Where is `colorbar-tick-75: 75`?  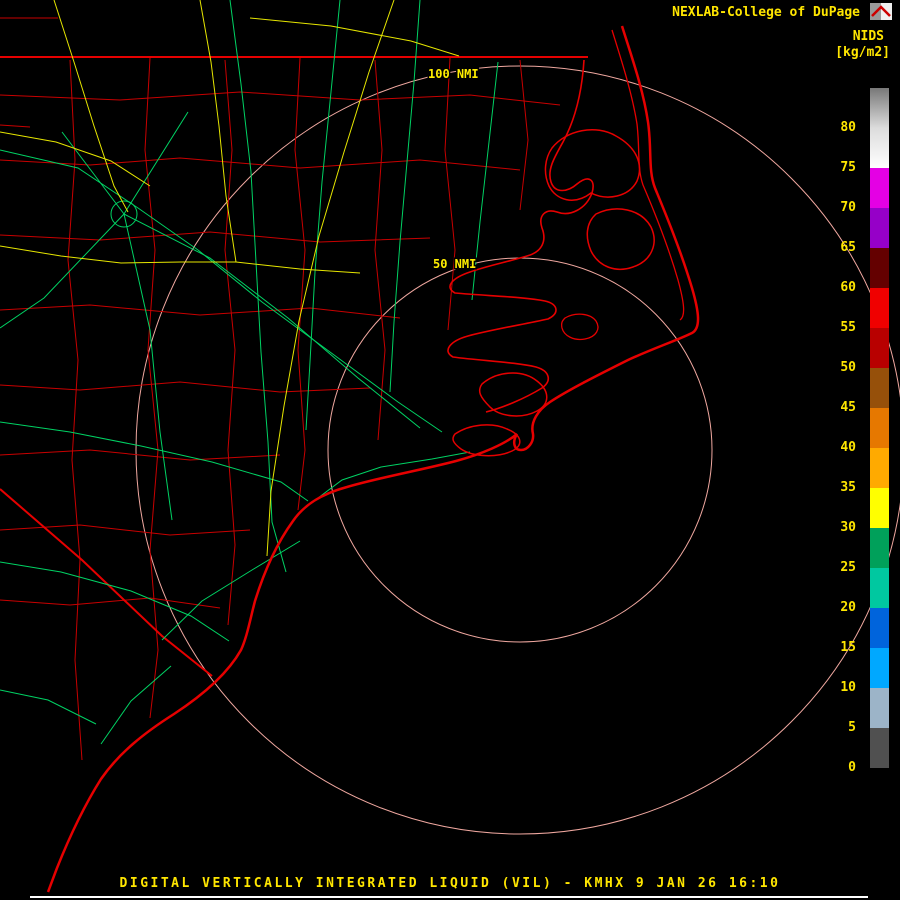 colorbar-tick-75: 75 is located at coordinates (848, 167).